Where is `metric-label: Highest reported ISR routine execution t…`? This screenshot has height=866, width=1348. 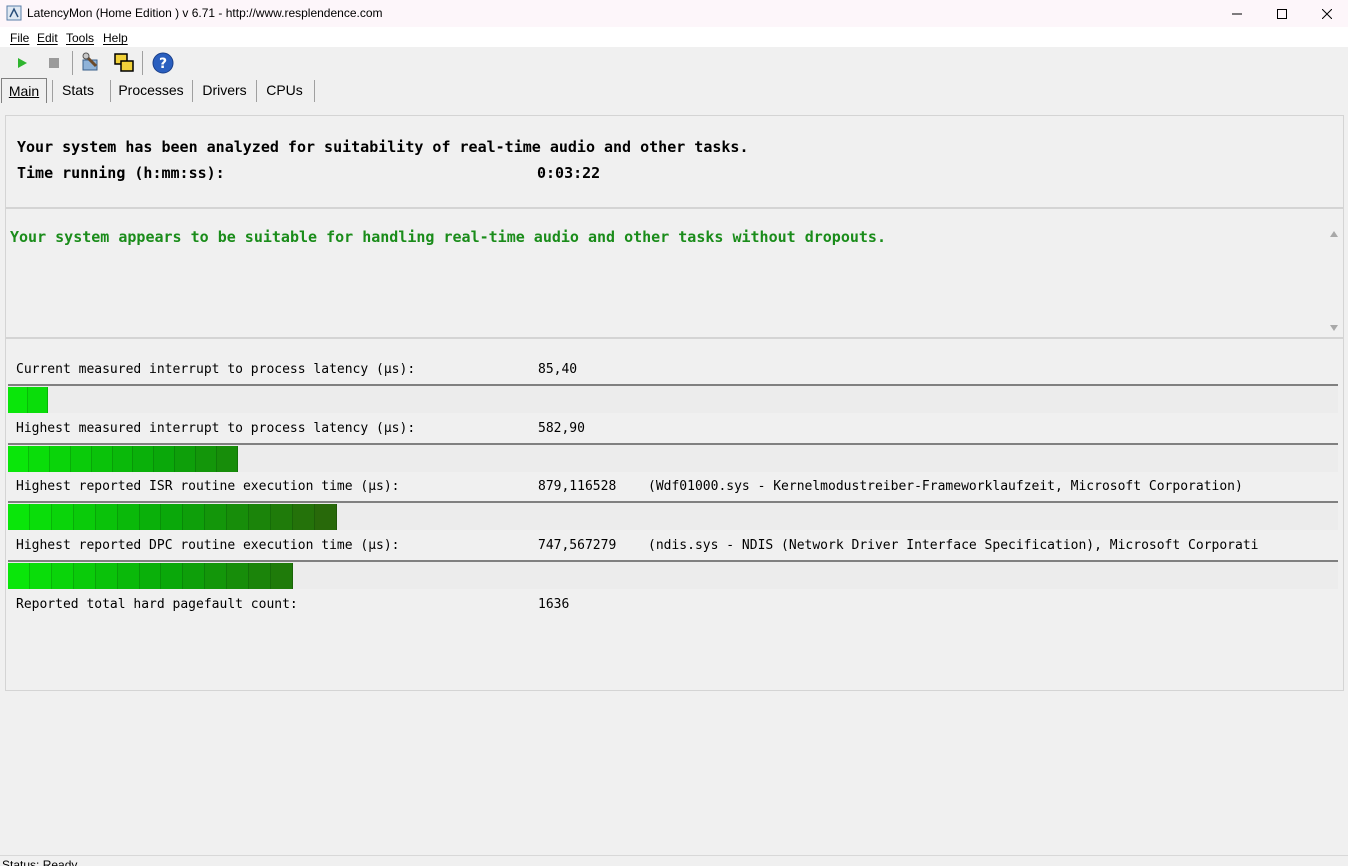
metric-label: Highest reported ISR routine execution t… is located at coordinates (208, 486).